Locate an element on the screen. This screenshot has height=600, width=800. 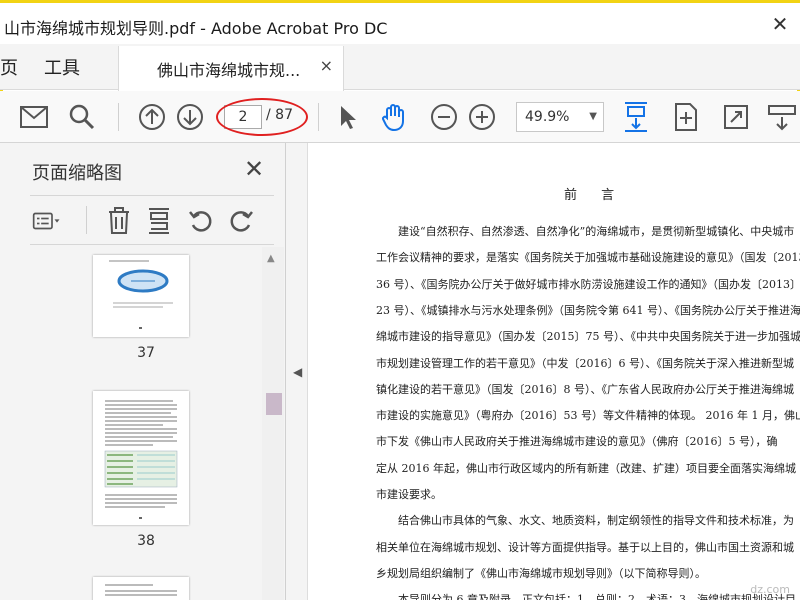
document-line: 结合佛山市具体的气象、水文、地质资料，制定纲领性的指导文件和技术标准，为 is located at coordinates (596, 521).